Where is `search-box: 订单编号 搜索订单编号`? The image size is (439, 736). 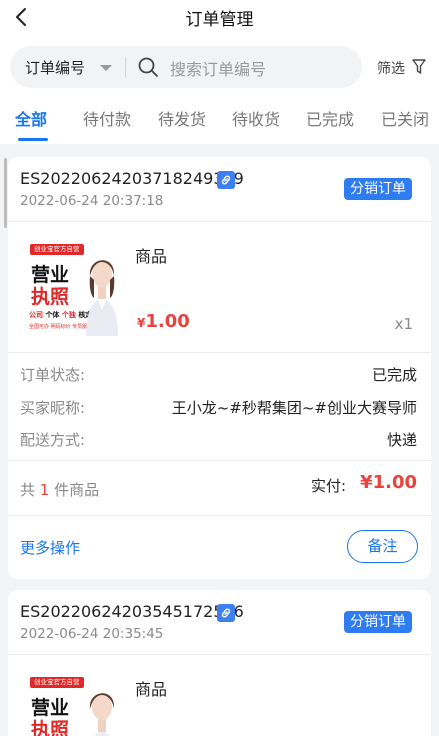
search-box: 订单编号 搜索订单编号 is located at coordinates (186, 67).